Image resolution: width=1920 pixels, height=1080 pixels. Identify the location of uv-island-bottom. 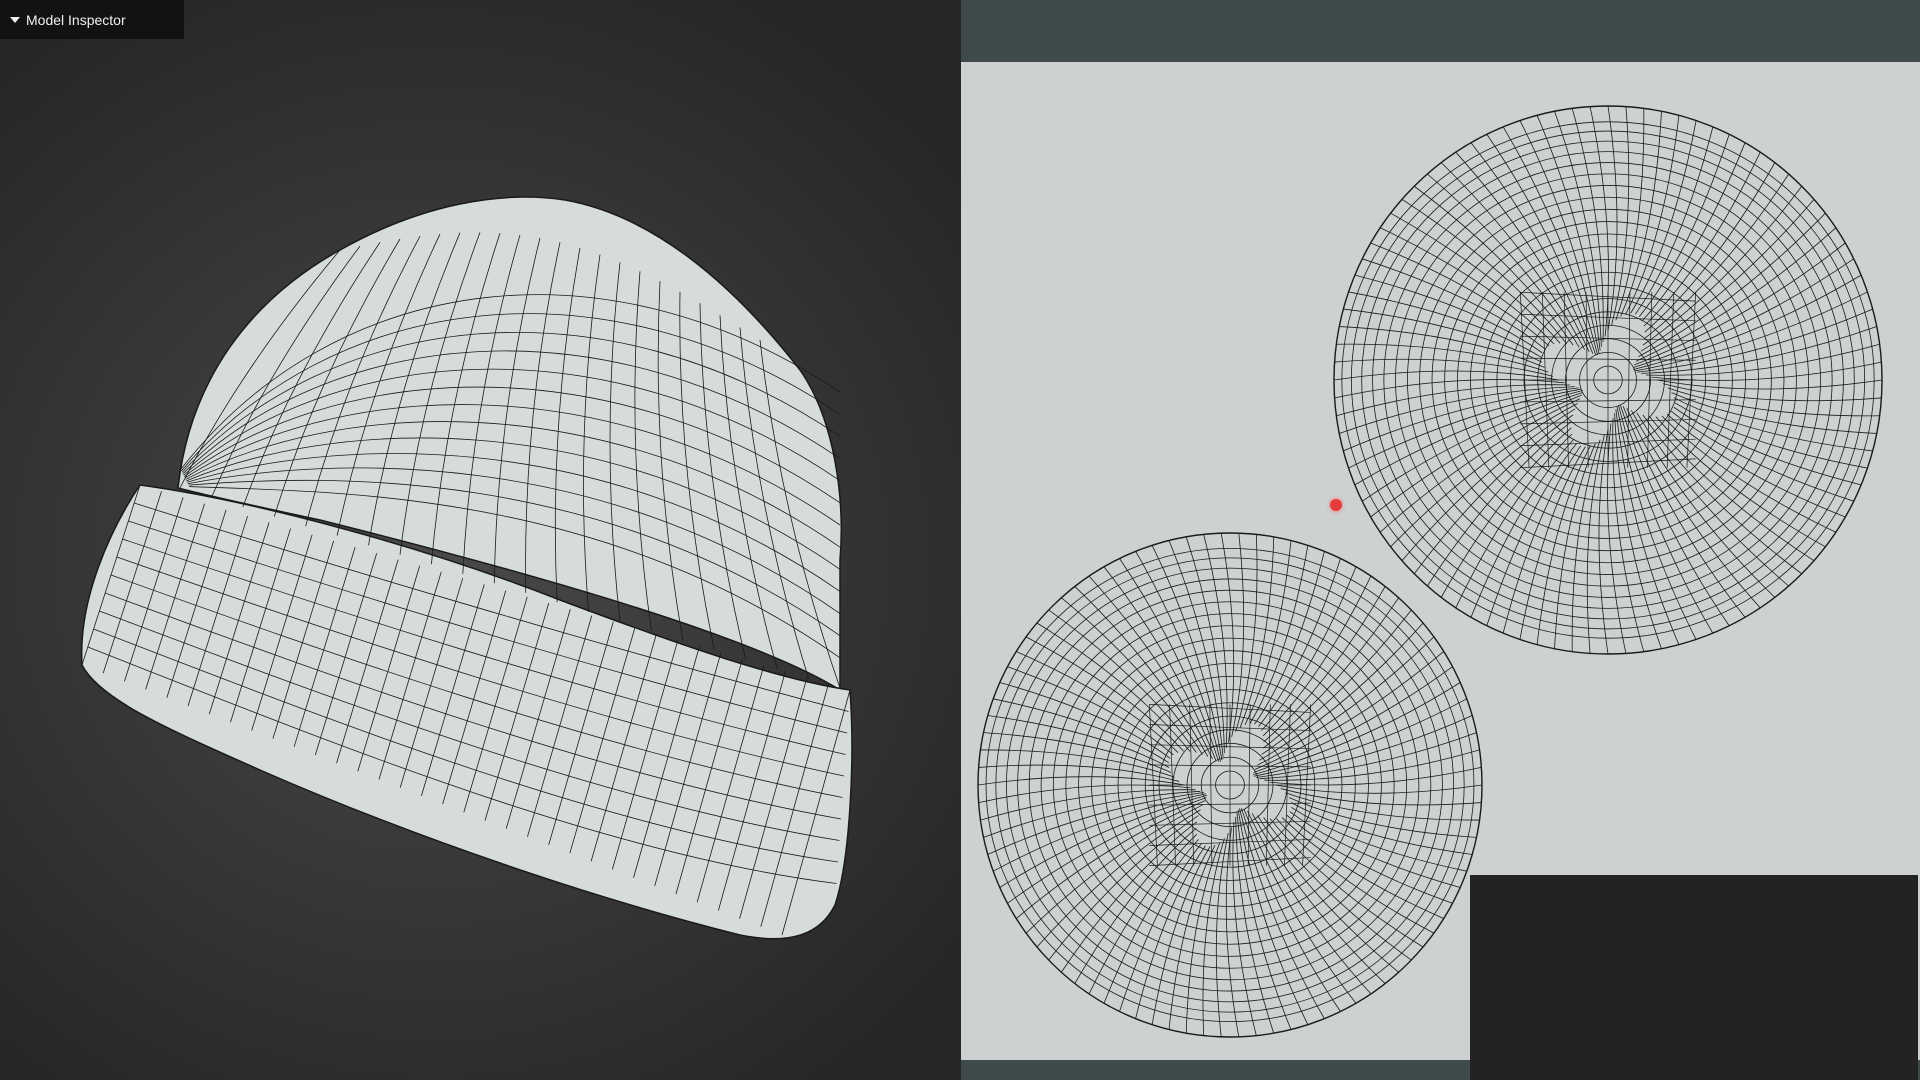
(1230, 785).